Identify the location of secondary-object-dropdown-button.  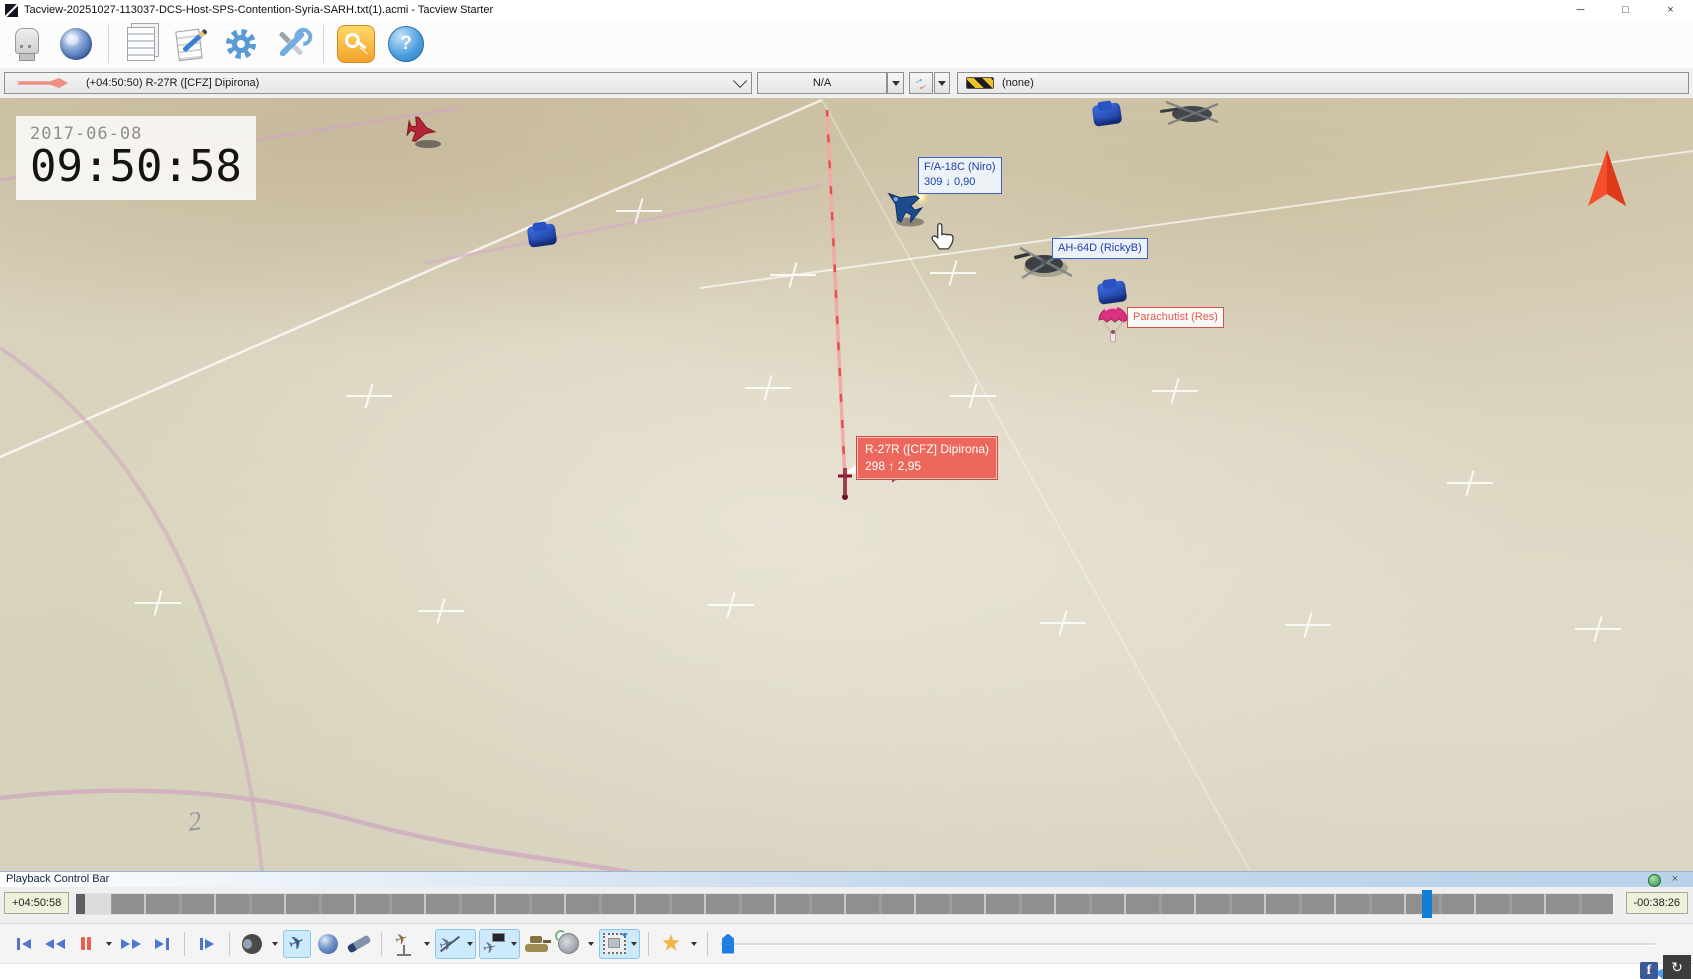
(895, 83).